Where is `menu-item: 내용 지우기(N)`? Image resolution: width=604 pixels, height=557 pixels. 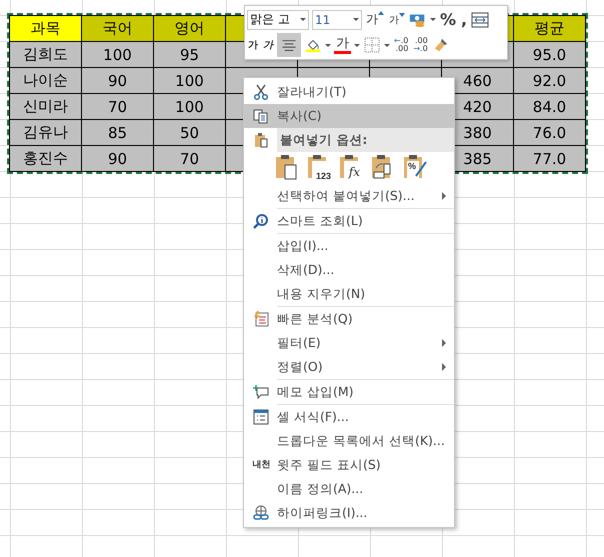 menu-item: 내용 지우기(N) is located at coordinates (349, 294).